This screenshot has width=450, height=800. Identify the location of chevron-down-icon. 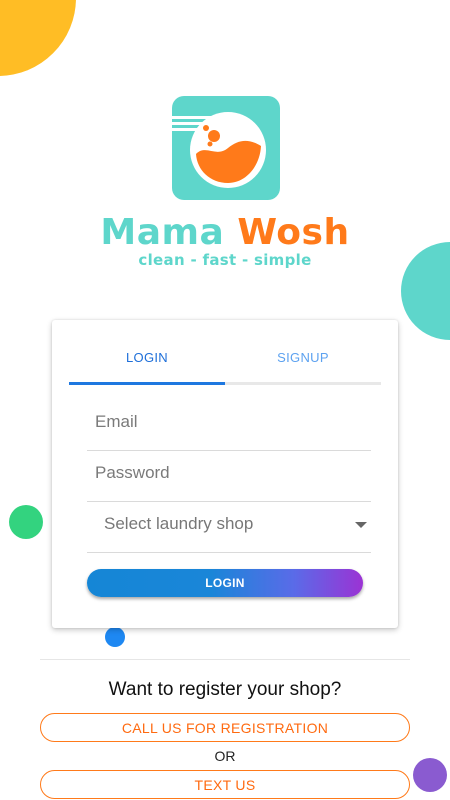
(361, 525).